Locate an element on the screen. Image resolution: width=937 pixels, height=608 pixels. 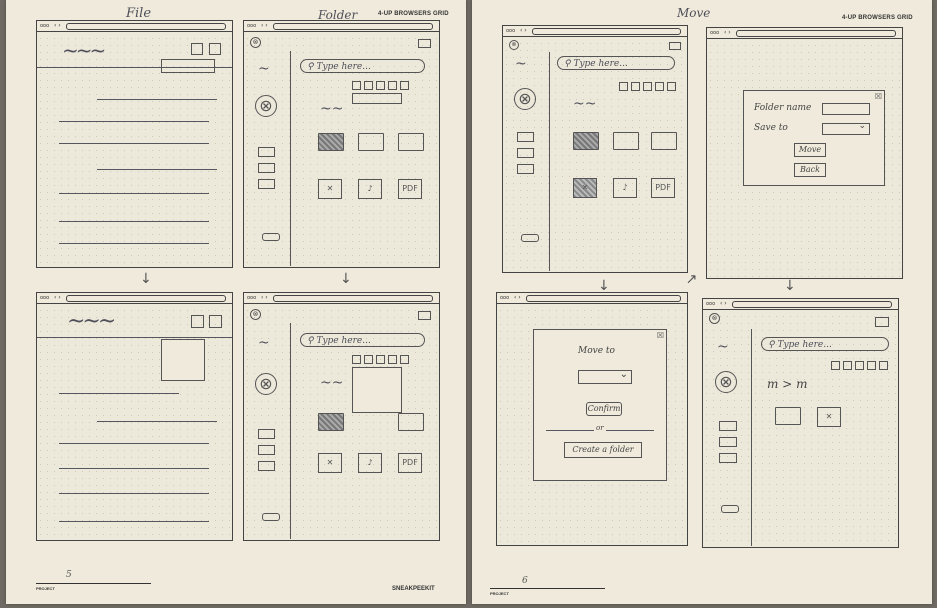
confirm-button: Confirm is located at coordinates (604, 409).